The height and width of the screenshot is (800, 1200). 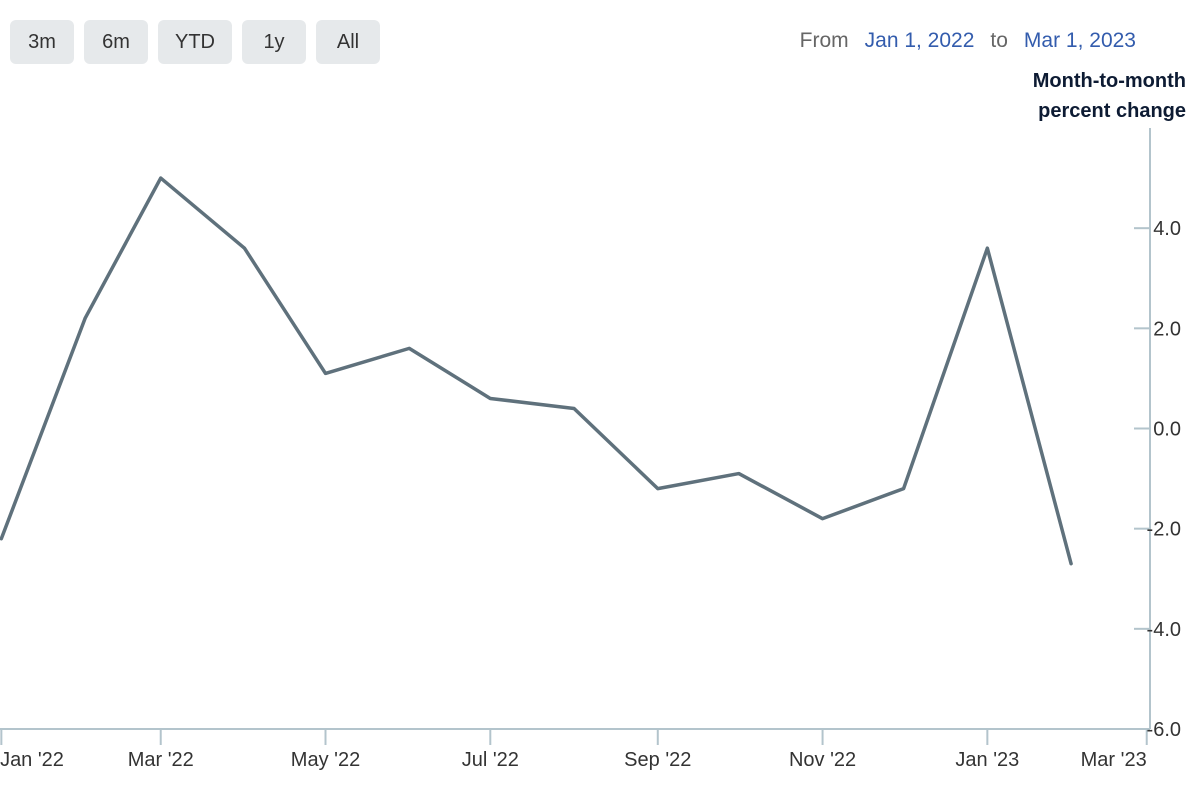 What do you see at coordinates (657, 760) in the screenshot?
I see `x-tick-label: Sep '22` at bounding box center [657, 760].